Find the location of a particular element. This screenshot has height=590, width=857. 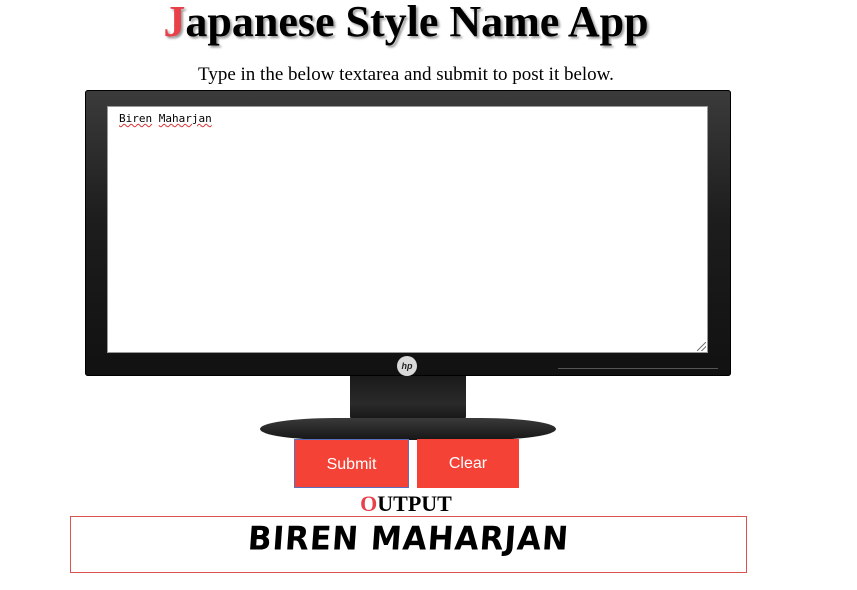

page-title: Japanese Style Name App is located at coordinates (406, 22).